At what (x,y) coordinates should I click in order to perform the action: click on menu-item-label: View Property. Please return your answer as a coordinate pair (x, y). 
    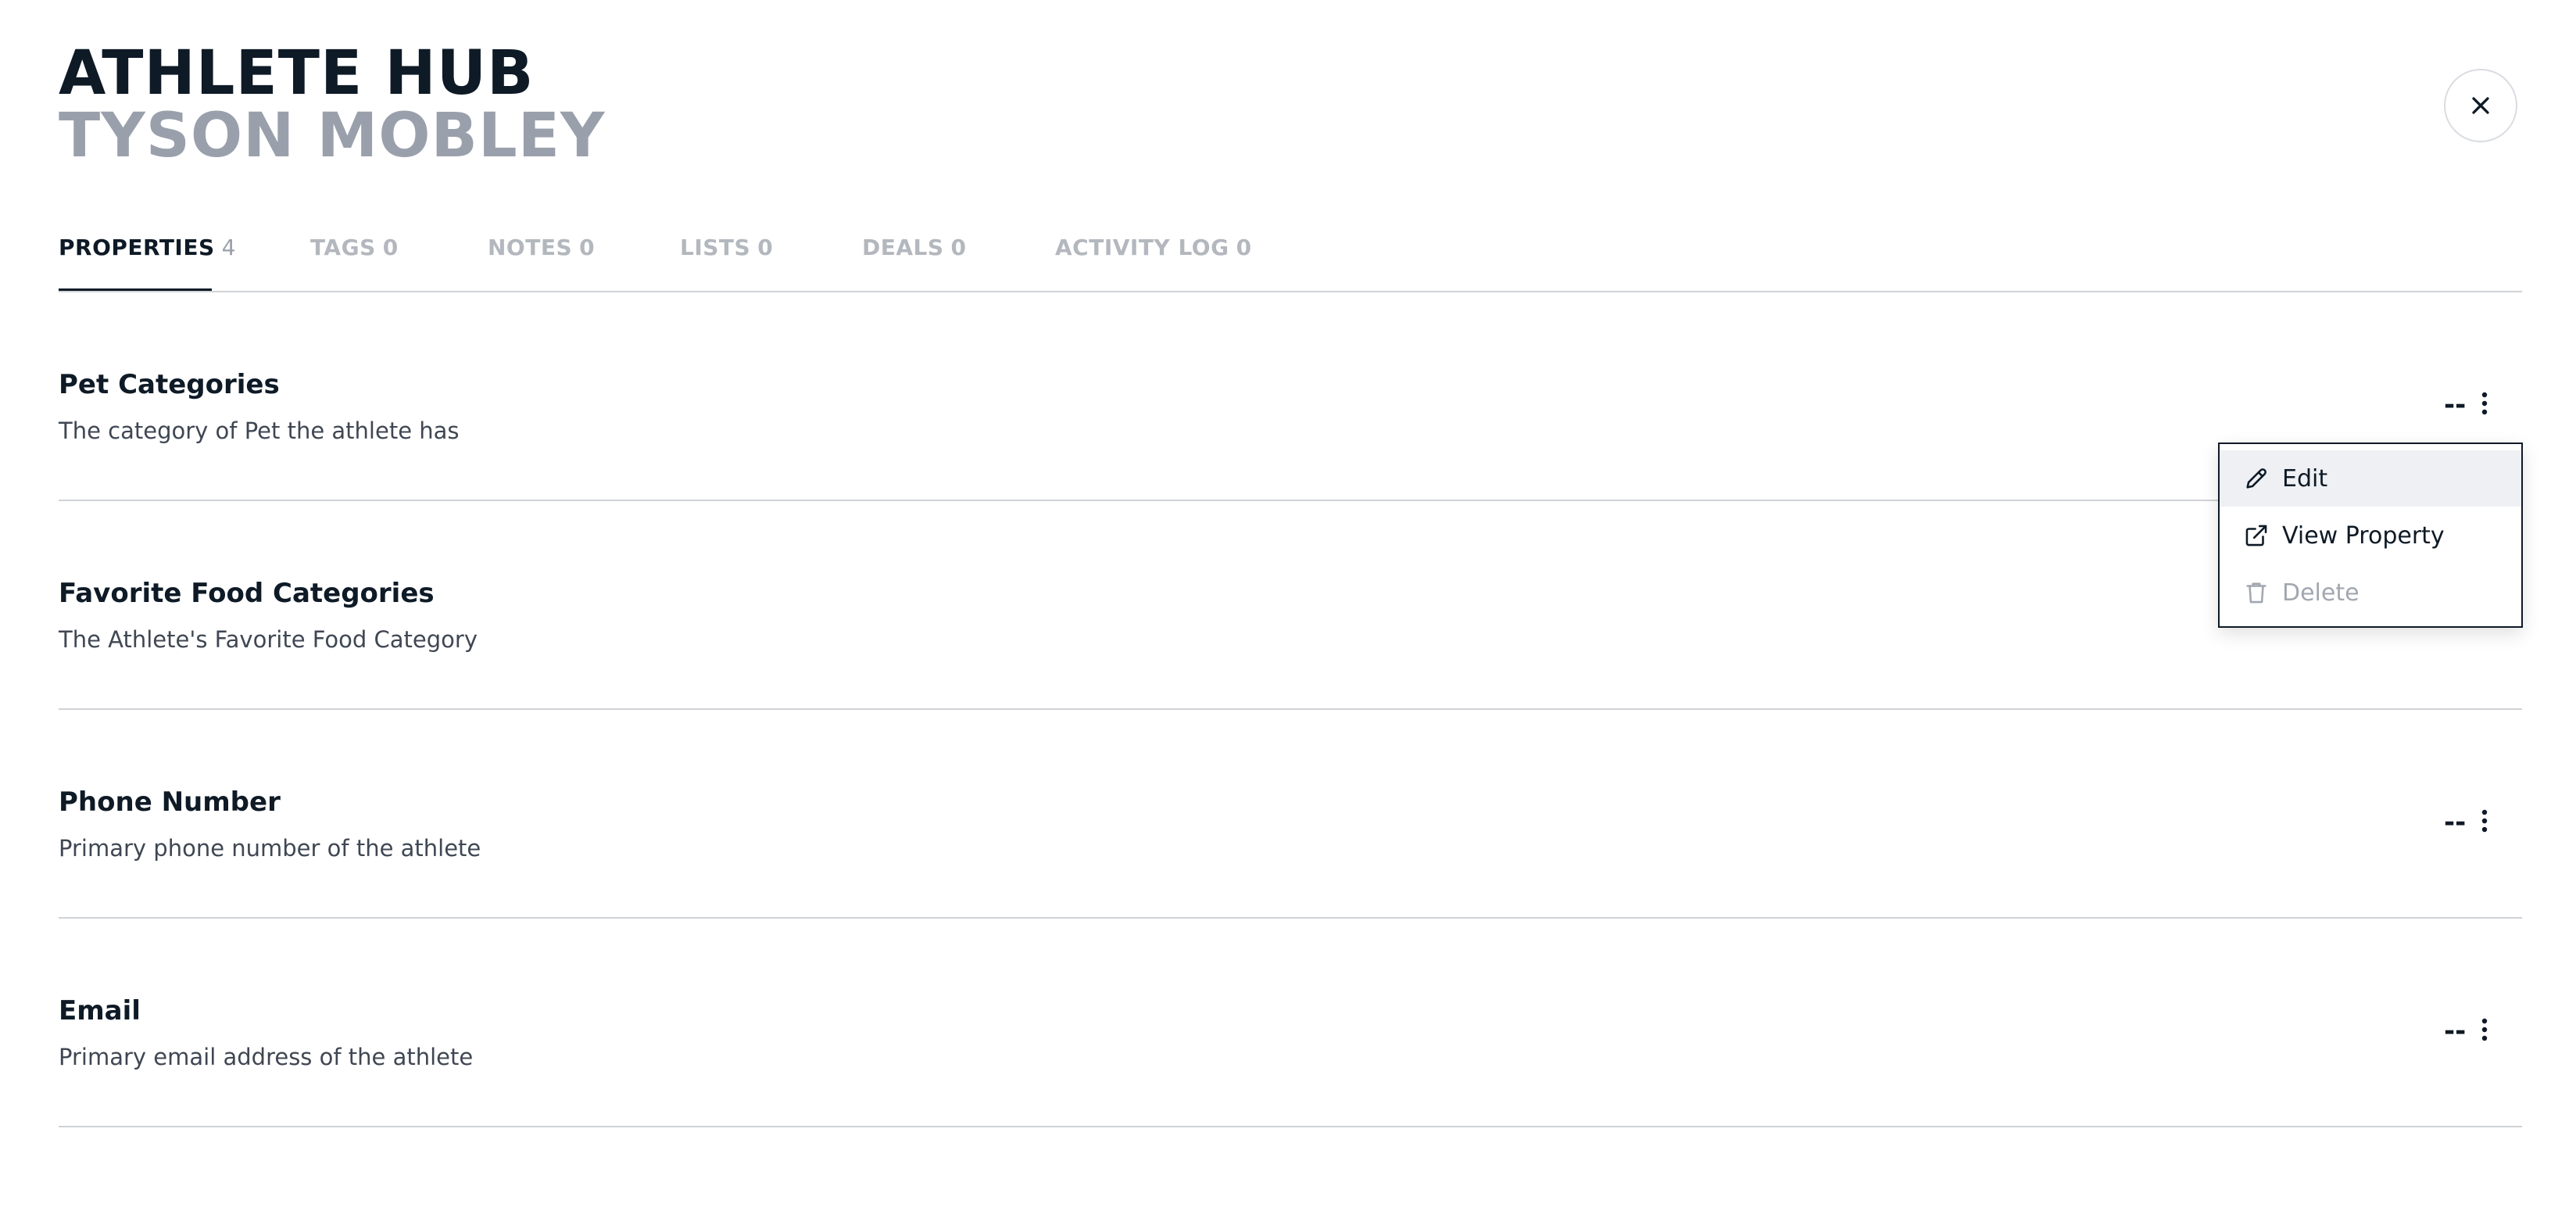
    Looking at the image, I should click on (2363, 535).